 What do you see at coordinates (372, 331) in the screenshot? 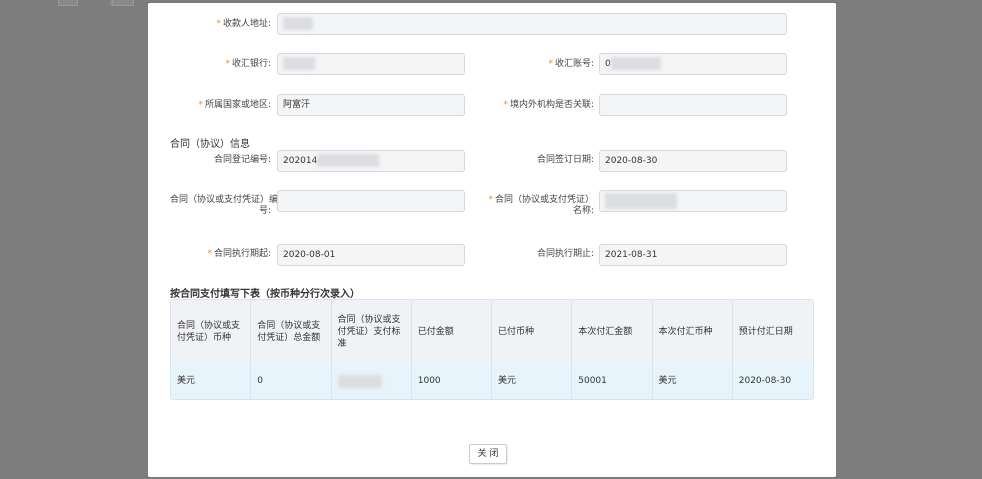
I see `table-header-cell: 合同（协议或支付凭证）支付标准` at bounding box center [372, 331].